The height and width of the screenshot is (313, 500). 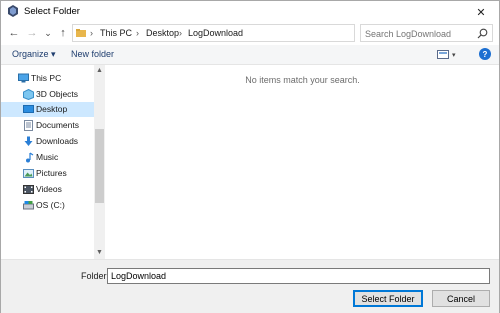 I want to click on scroll-down-icon: ▼, so click(x=99, y=252).